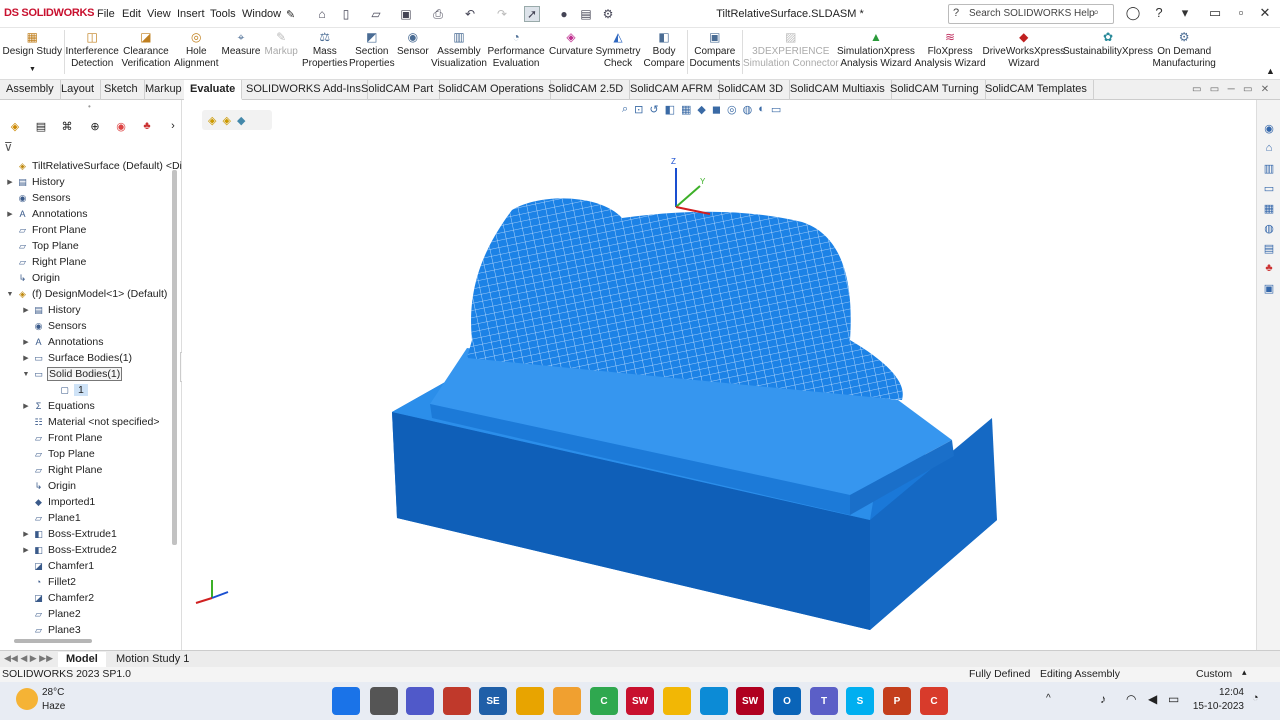 The image size is (1280, 720). What do you see at coordinates (838, 90) in the screenshot?
I see `tab-solidcam-multiaxis: SolidCAM Multiaxis` at bounding box center [838, 90].